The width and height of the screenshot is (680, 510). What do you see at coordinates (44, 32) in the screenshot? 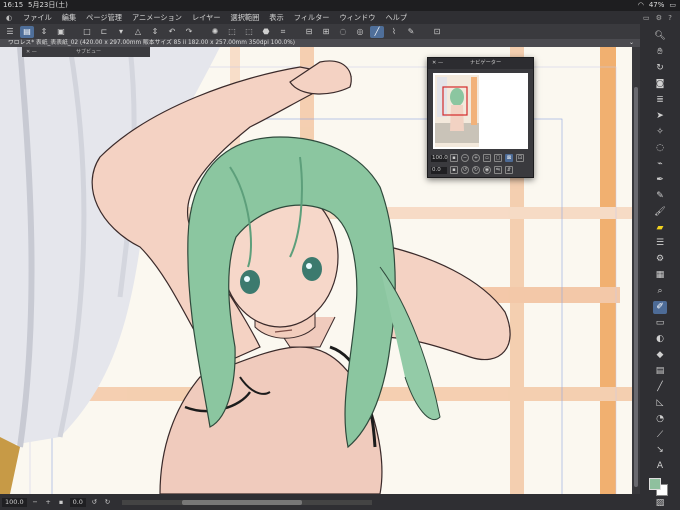
I see `chevron-updown-icon: ⇕` at bounding box center [44, 32].